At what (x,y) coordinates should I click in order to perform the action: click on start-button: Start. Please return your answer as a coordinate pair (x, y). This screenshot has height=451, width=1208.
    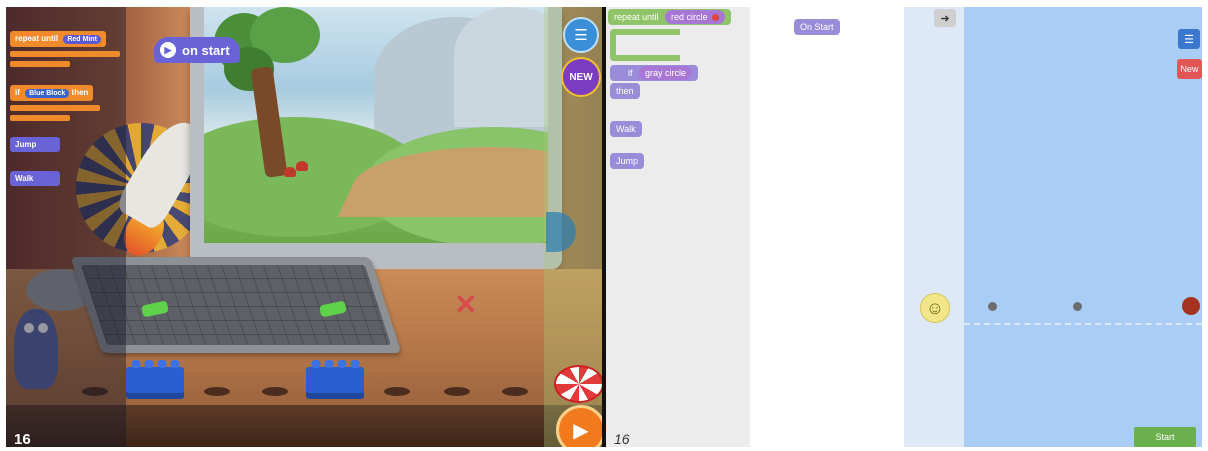
    Looking at the image, I should click on (1165, 437).